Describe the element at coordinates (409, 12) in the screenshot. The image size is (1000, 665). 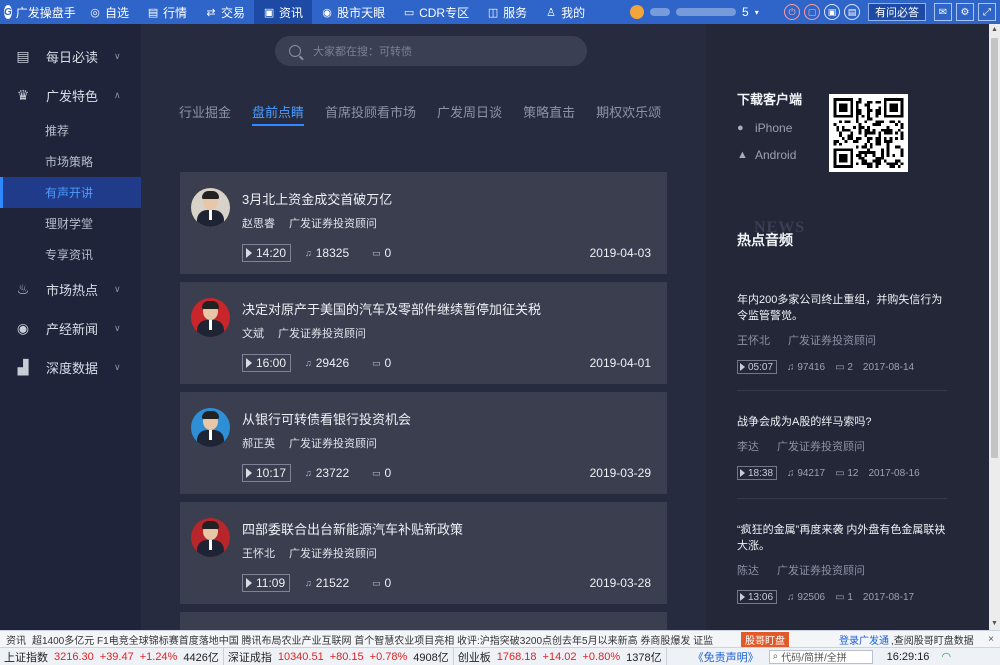
I see `cdr-icon: ▭` at that location.